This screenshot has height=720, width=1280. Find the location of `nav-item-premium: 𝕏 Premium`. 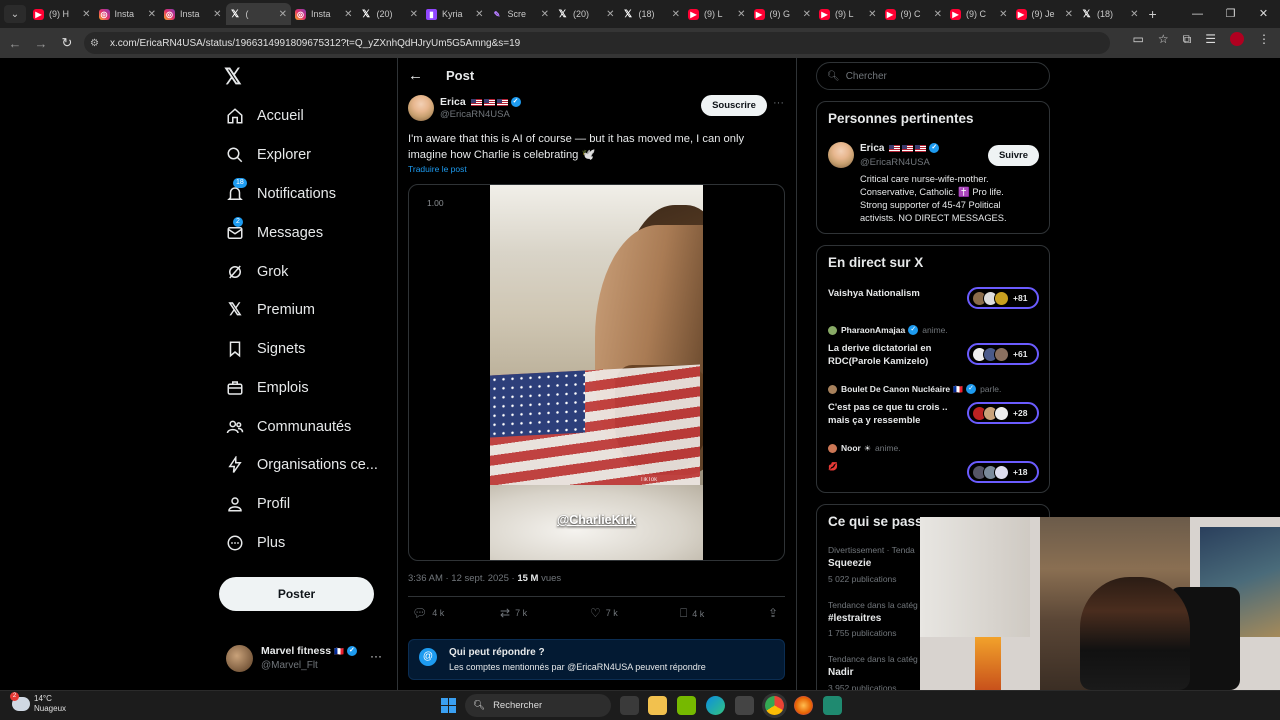

nav-item-premium: 𝕏 Premium is located at coordinates (270, 310).